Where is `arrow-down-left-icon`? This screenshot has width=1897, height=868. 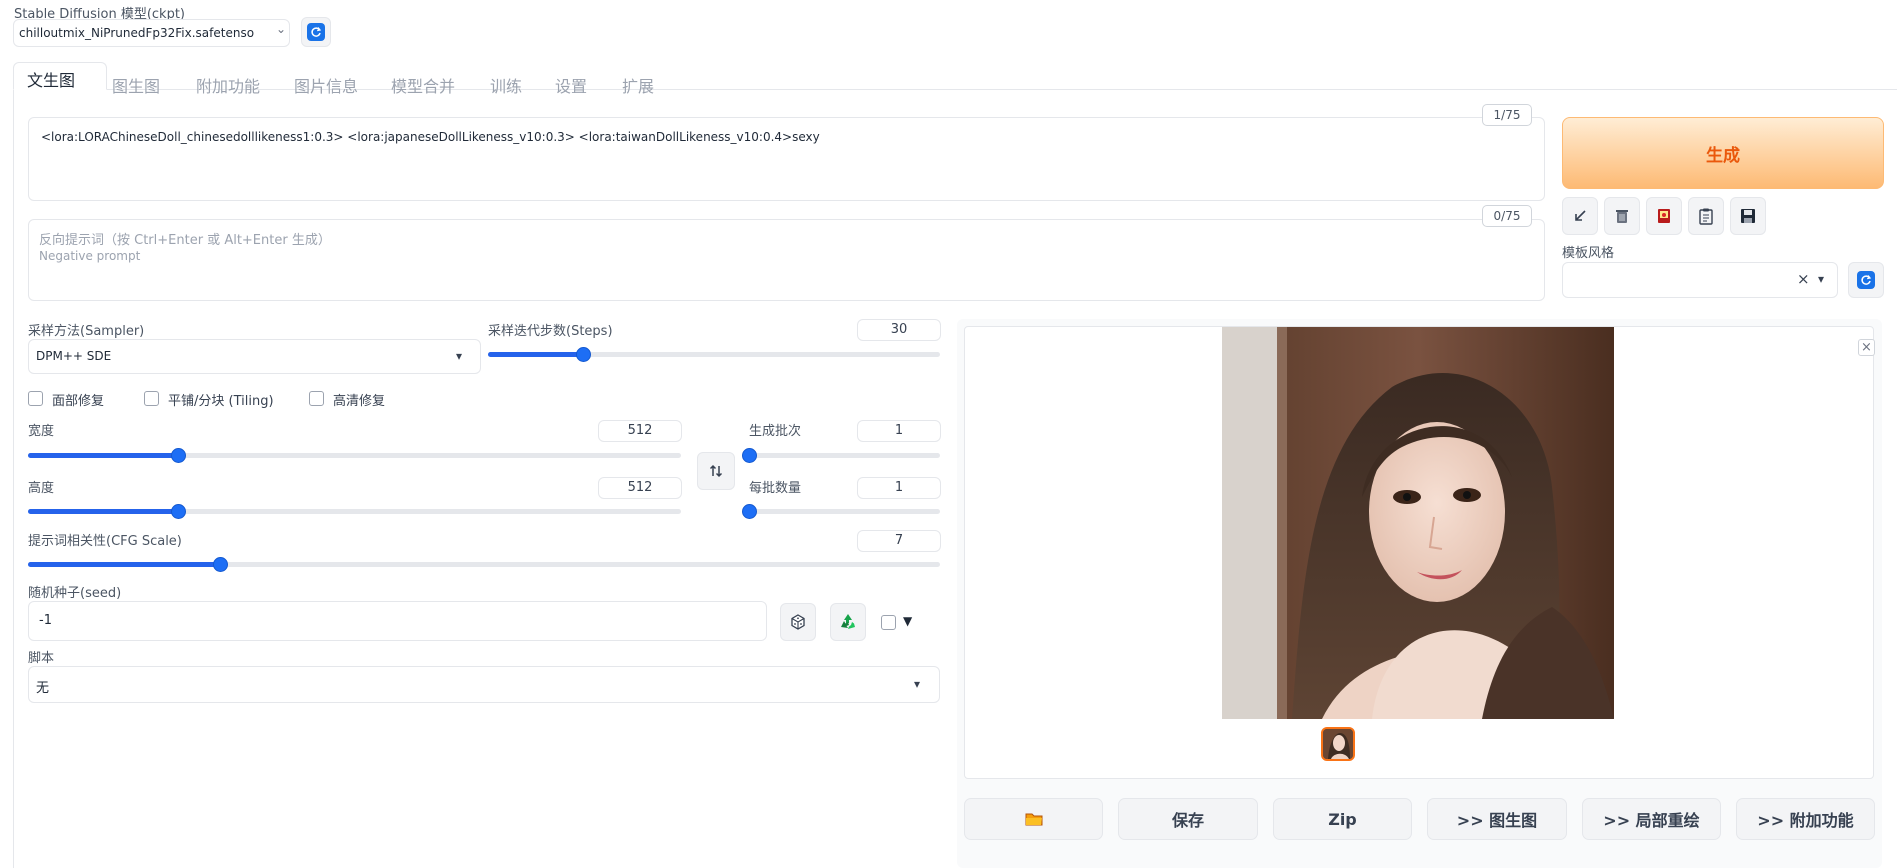
arrow-down-left-icon is located at coordinates (1580, 215).